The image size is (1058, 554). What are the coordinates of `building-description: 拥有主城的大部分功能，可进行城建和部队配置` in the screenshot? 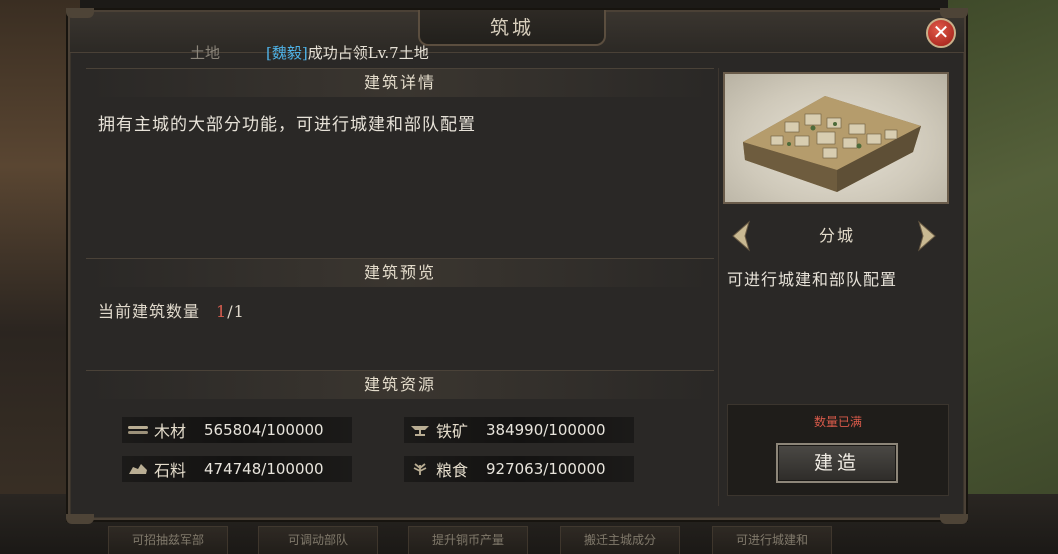 It's located at (287, 125).